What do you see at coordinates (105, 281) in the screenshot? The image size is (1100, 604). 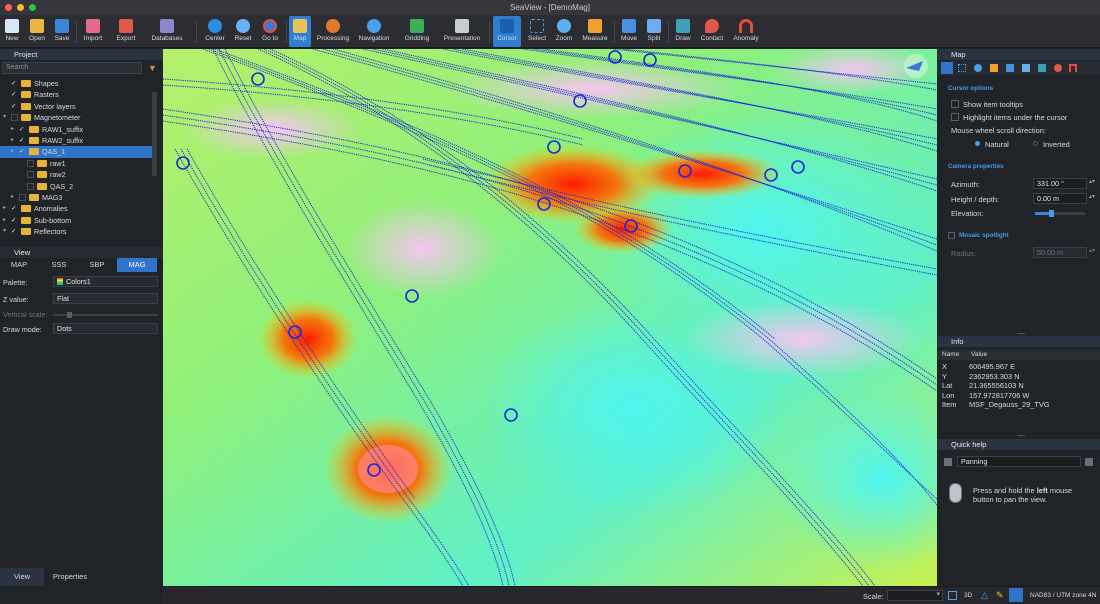 I see `palette-select: Colors1` at bounding box center [105, 281].